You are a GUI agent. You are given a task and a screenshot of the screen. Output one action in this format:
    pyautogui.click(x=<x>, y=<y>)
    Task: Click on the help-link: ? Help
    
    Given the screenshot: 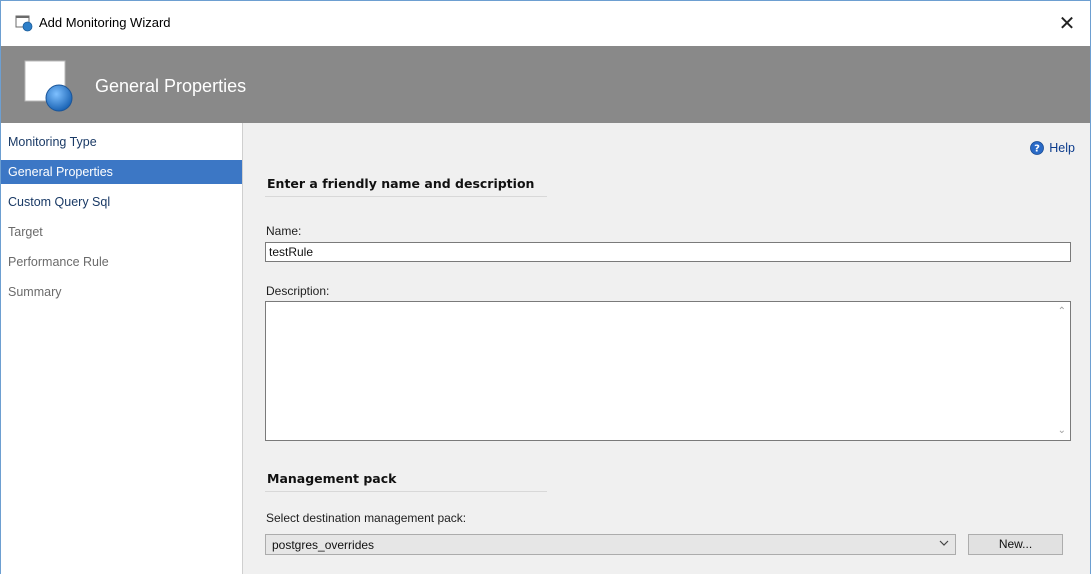 What is the action you would take?
    pyautogui.click(x=1052, y=148)
    